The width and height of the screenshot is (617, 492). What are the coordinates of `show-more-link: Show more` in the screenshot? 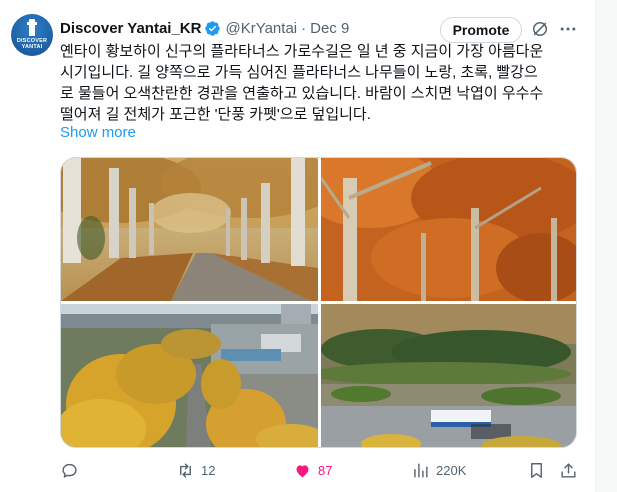 It's located at (98, 132).